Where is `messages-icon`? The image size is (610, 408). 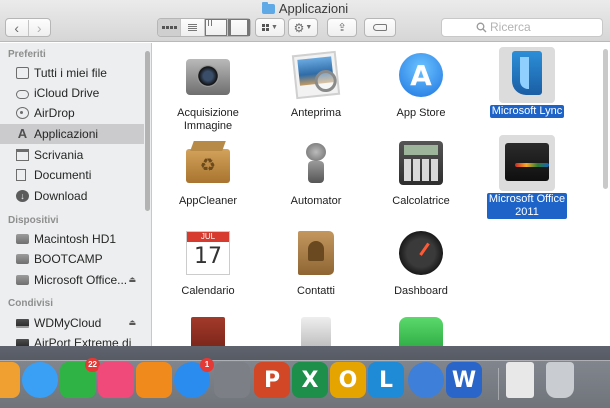 messages-icon is located at coordinates (40, 380).